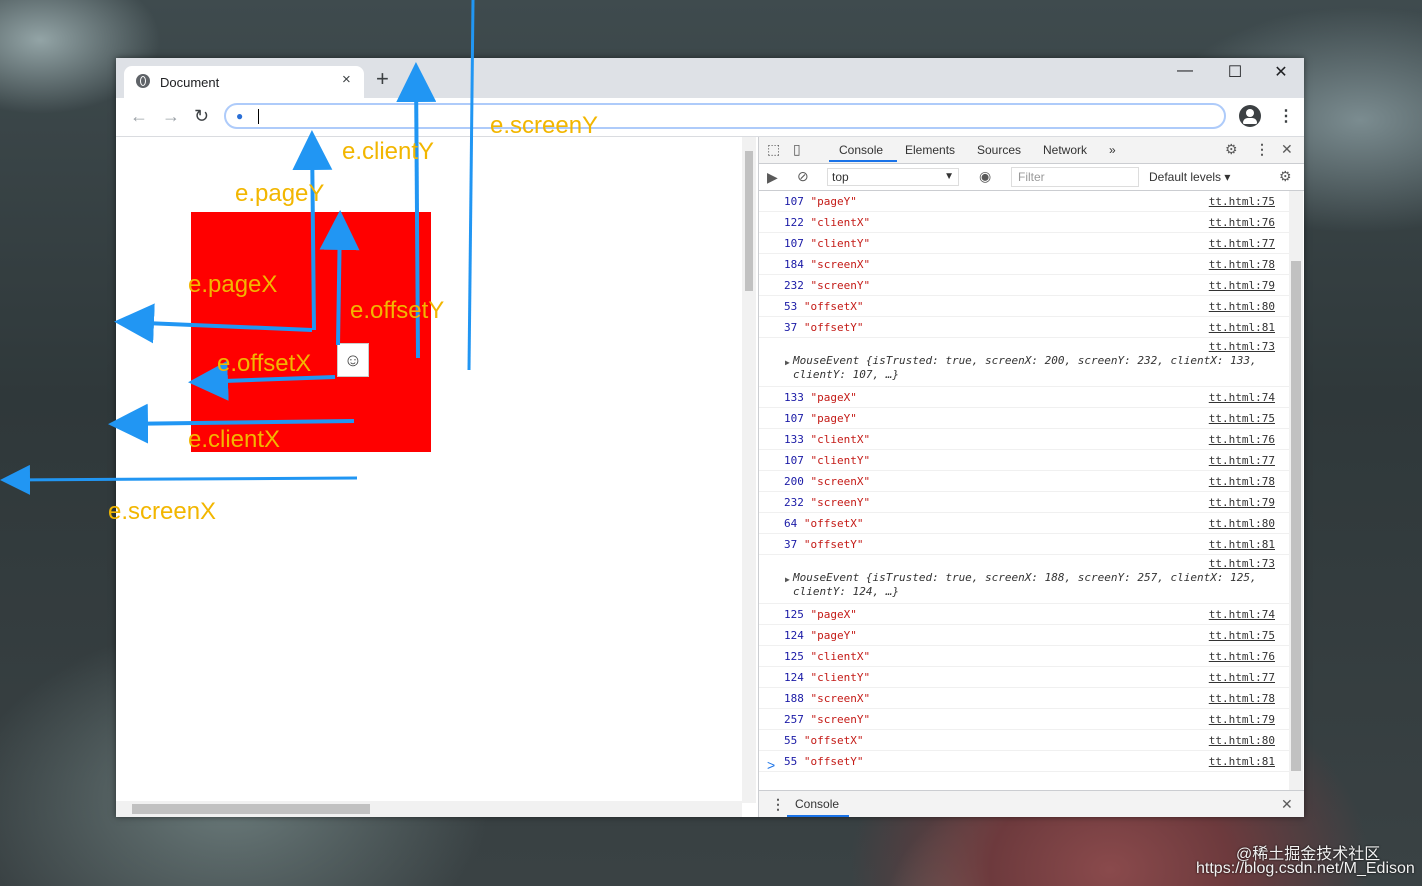  I want to click on paw-icon: ●, so click(240, 116).